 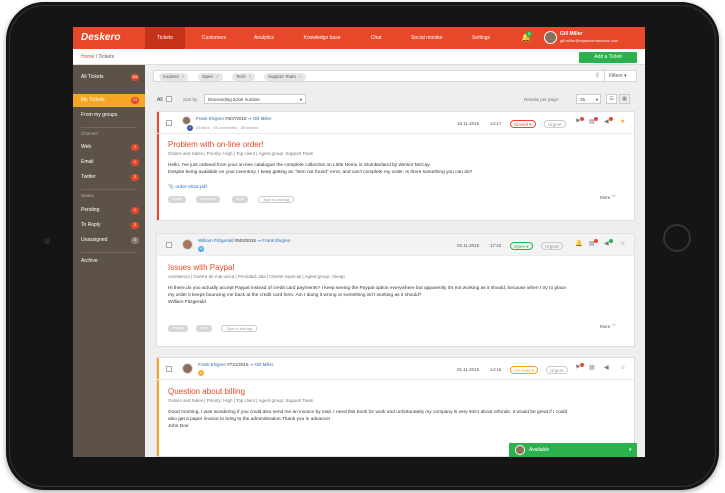 I want to click on chevron-down-icon: ﹀, so click(x=614, y=326).